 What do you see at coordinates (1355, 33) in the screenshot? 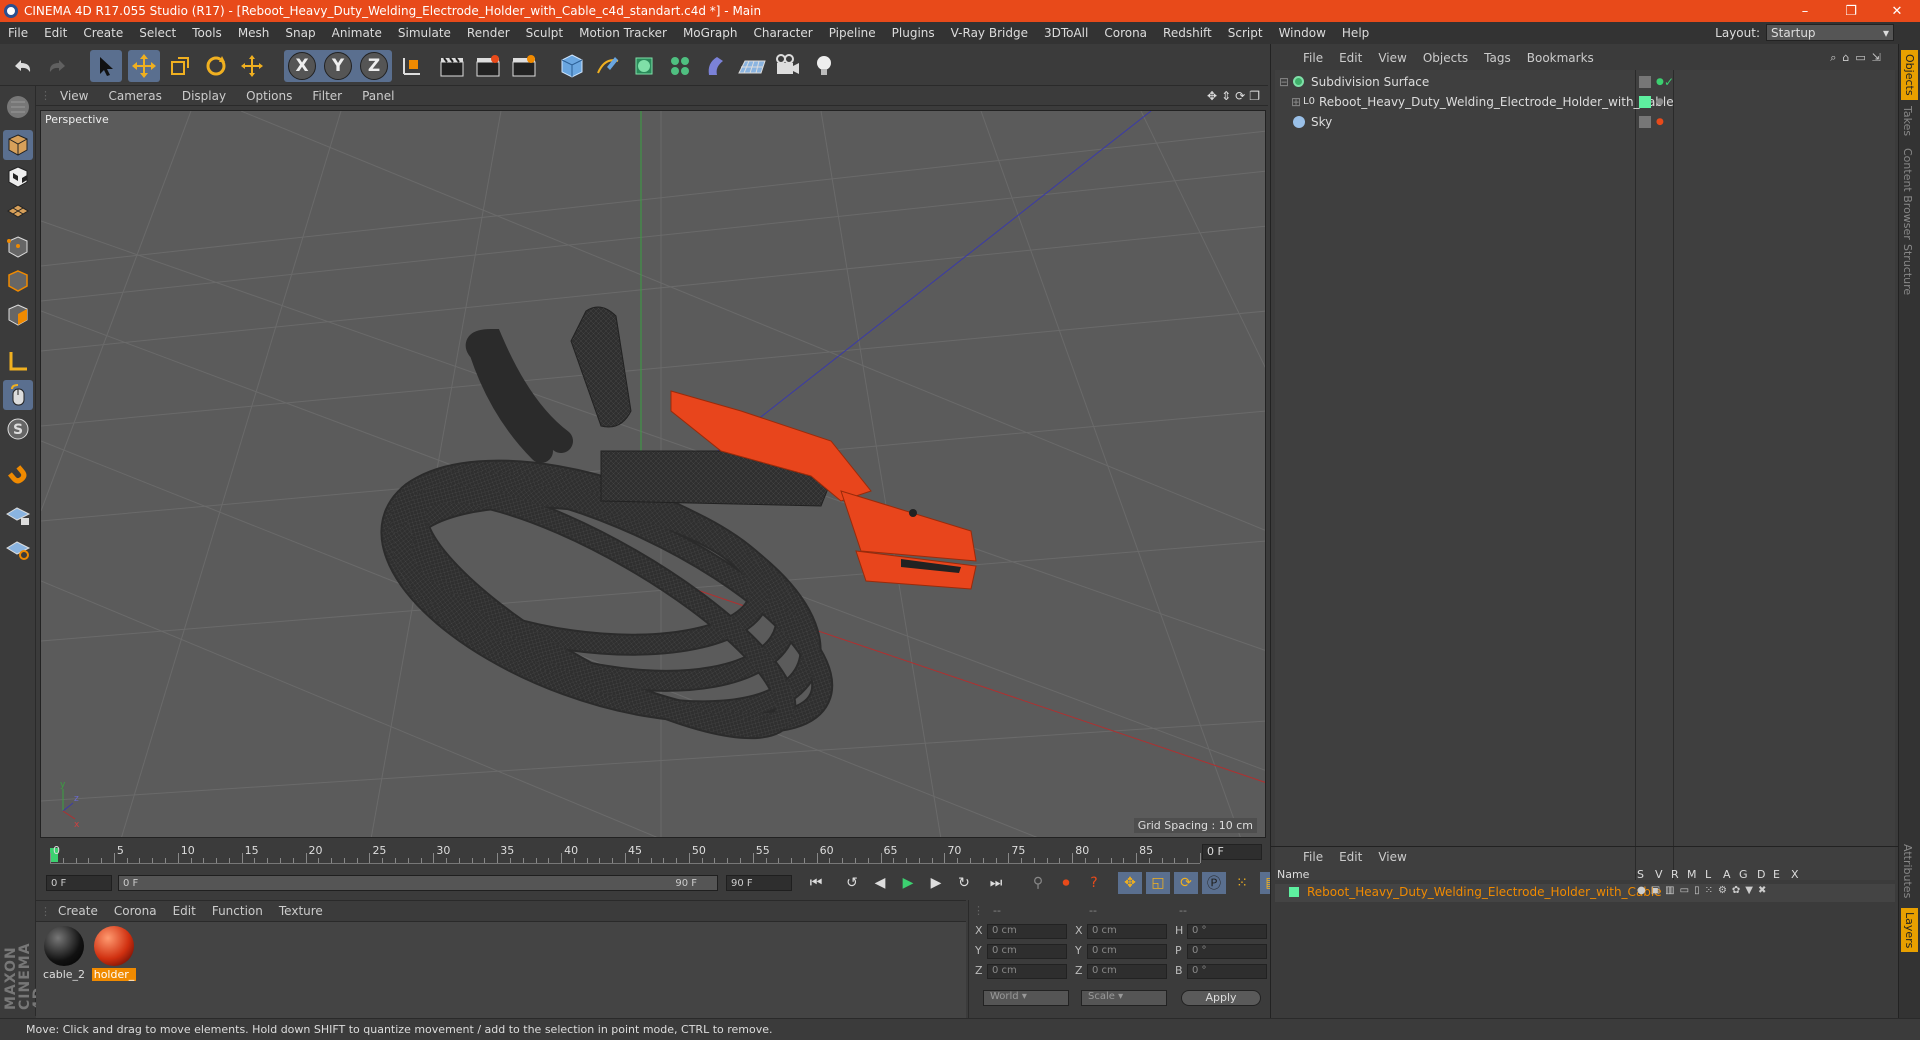
I see `menu-help: Help` at bounding box center [1355, 33].